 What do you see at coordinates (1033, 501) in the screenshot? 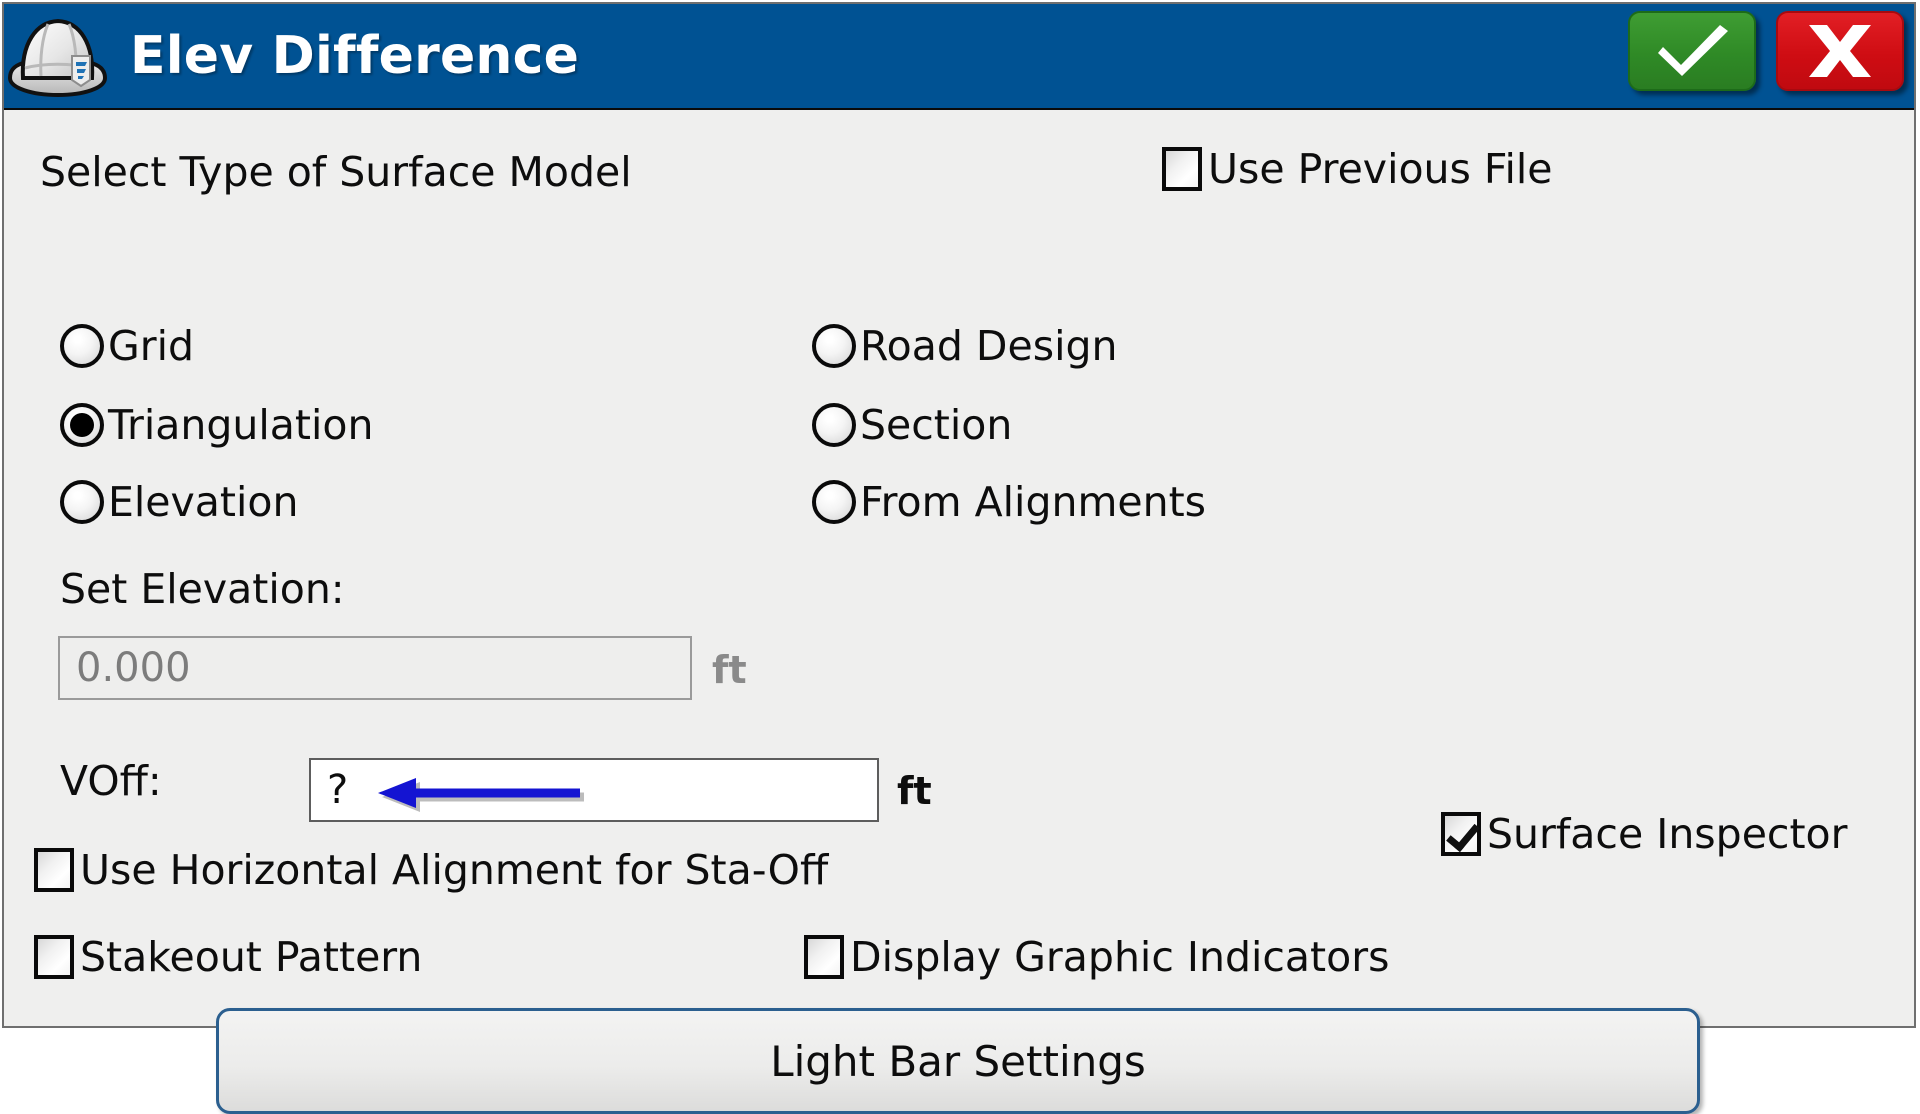
I see `radio-from-alignments-label: From Alignments` at bounding box center [1033, 501].